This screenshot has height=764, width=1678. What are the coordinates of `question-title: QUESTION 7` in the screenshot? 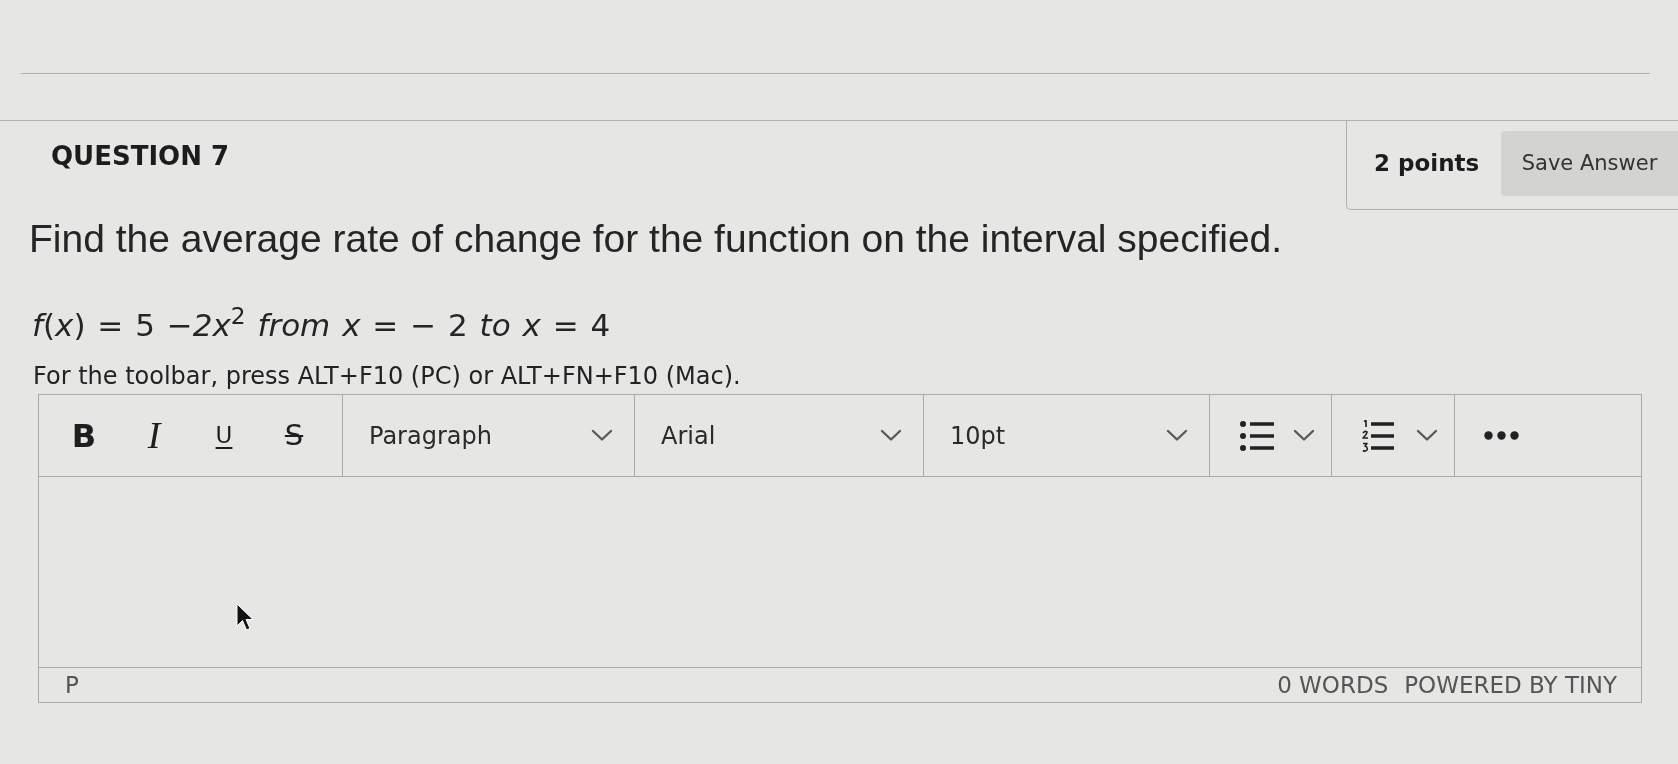 It's located at (140, 156).